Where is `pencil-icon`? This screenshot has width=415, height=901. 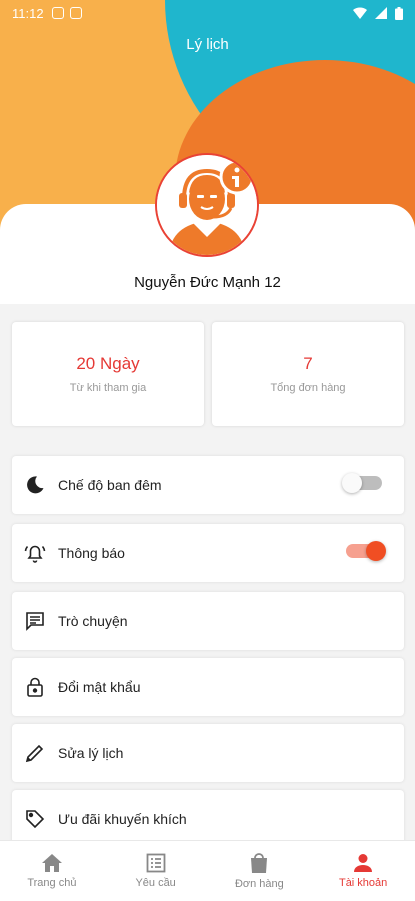 pencil-icon is located at coordinates (35, 753).